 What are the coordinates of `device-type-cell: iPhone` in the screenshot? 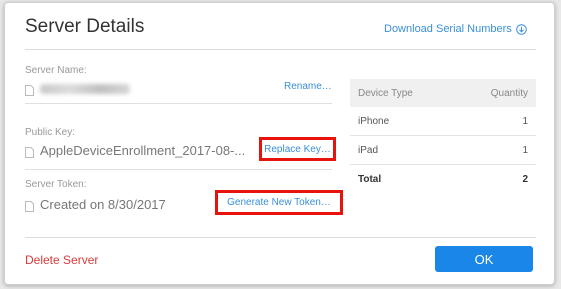 It's located at (374, 121).